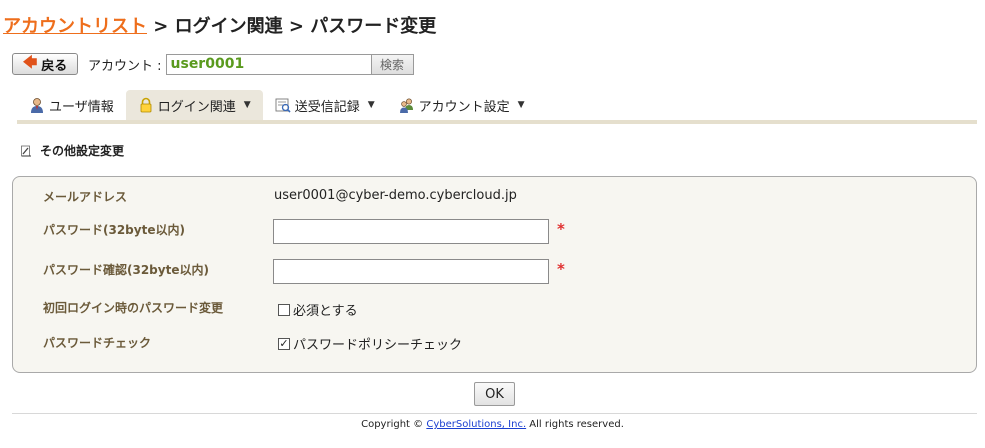 This screenshot has width=985, height=448. Describe the element at coordinates (126, 270) in the screenshot. I see `password-confirm-label: パスワード確認(32byte以内)` at that location.